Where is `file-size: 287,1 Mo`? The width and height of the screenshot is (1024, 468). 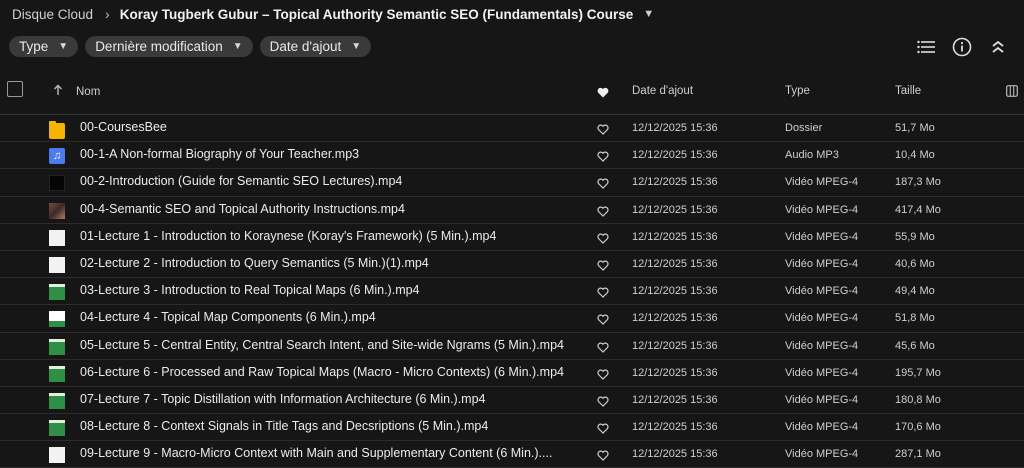 file-size: 287,1 Mo is located at coordinates (918, 454).